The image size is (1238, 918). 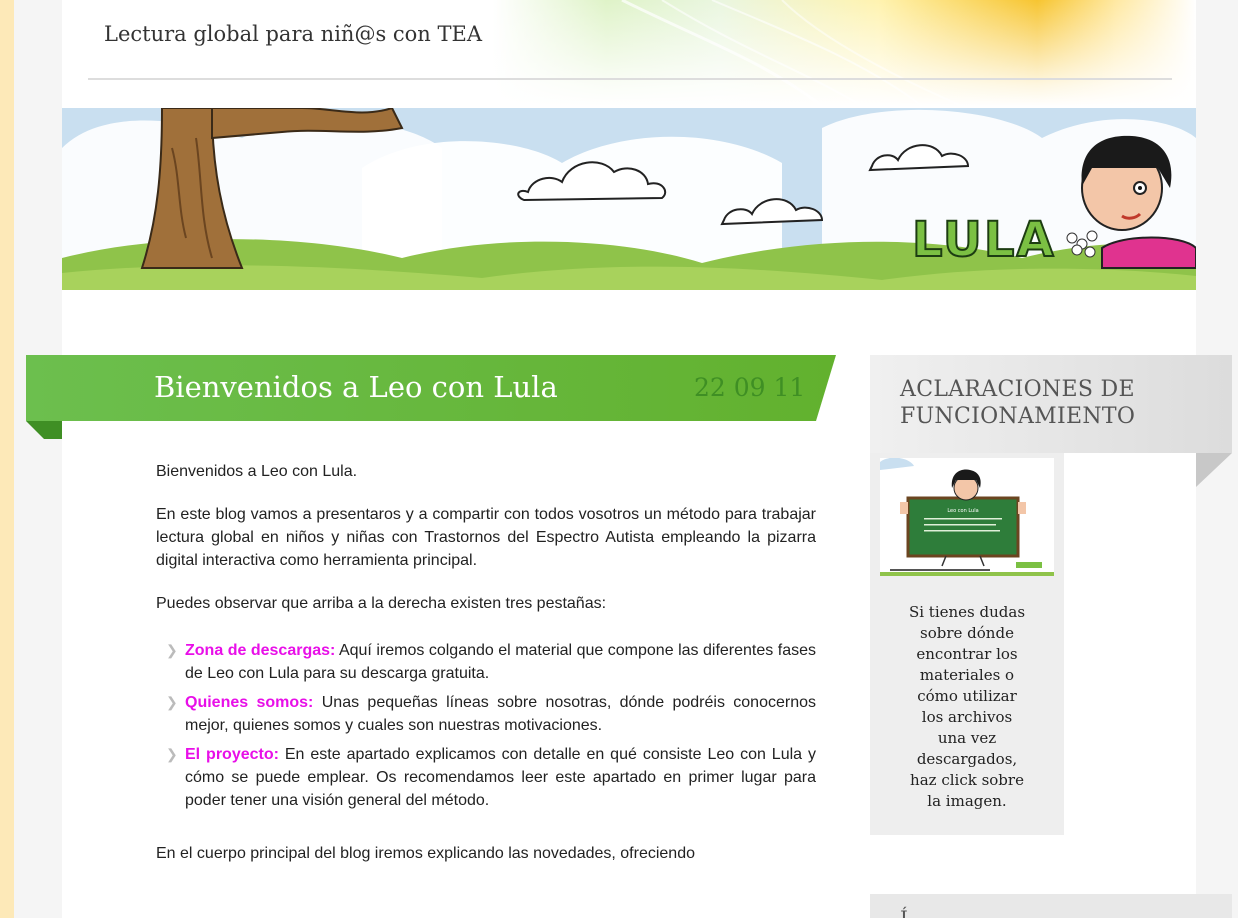 What do you see at coordinates (257, 471) in the screenshot?
I see `post-paragraph: Bienvenidos a Leo con Lula.` at bounding box center [257, 471].